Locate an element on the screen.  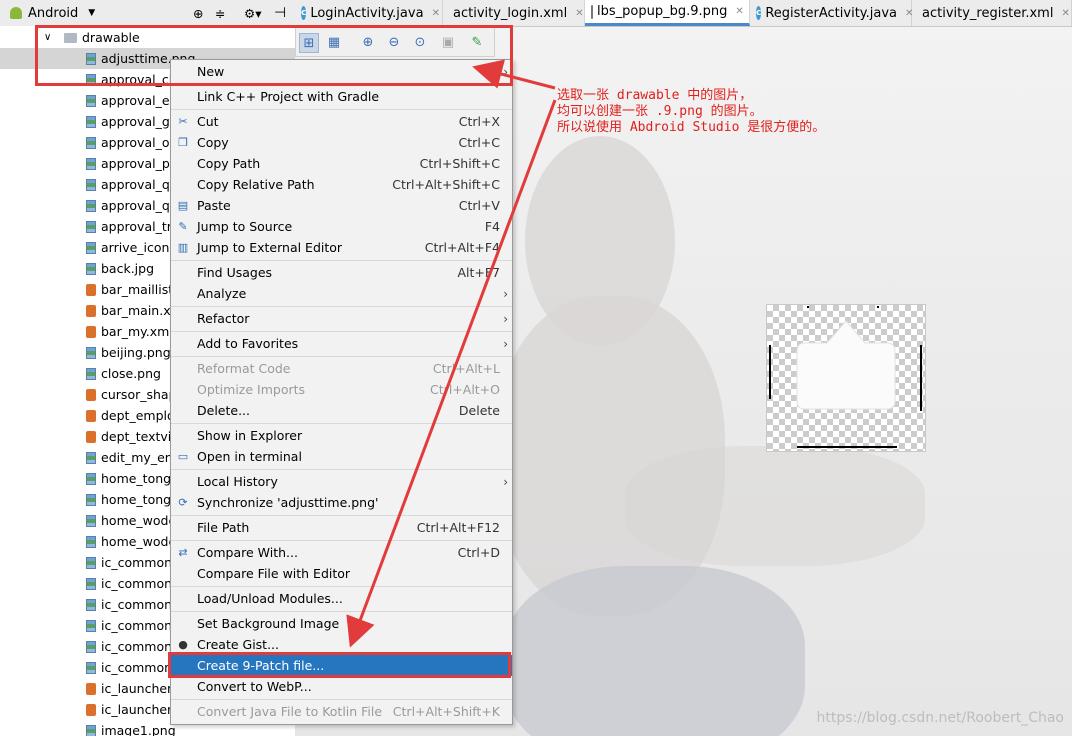
arrow-to-top is located at coordinates (514, 74).